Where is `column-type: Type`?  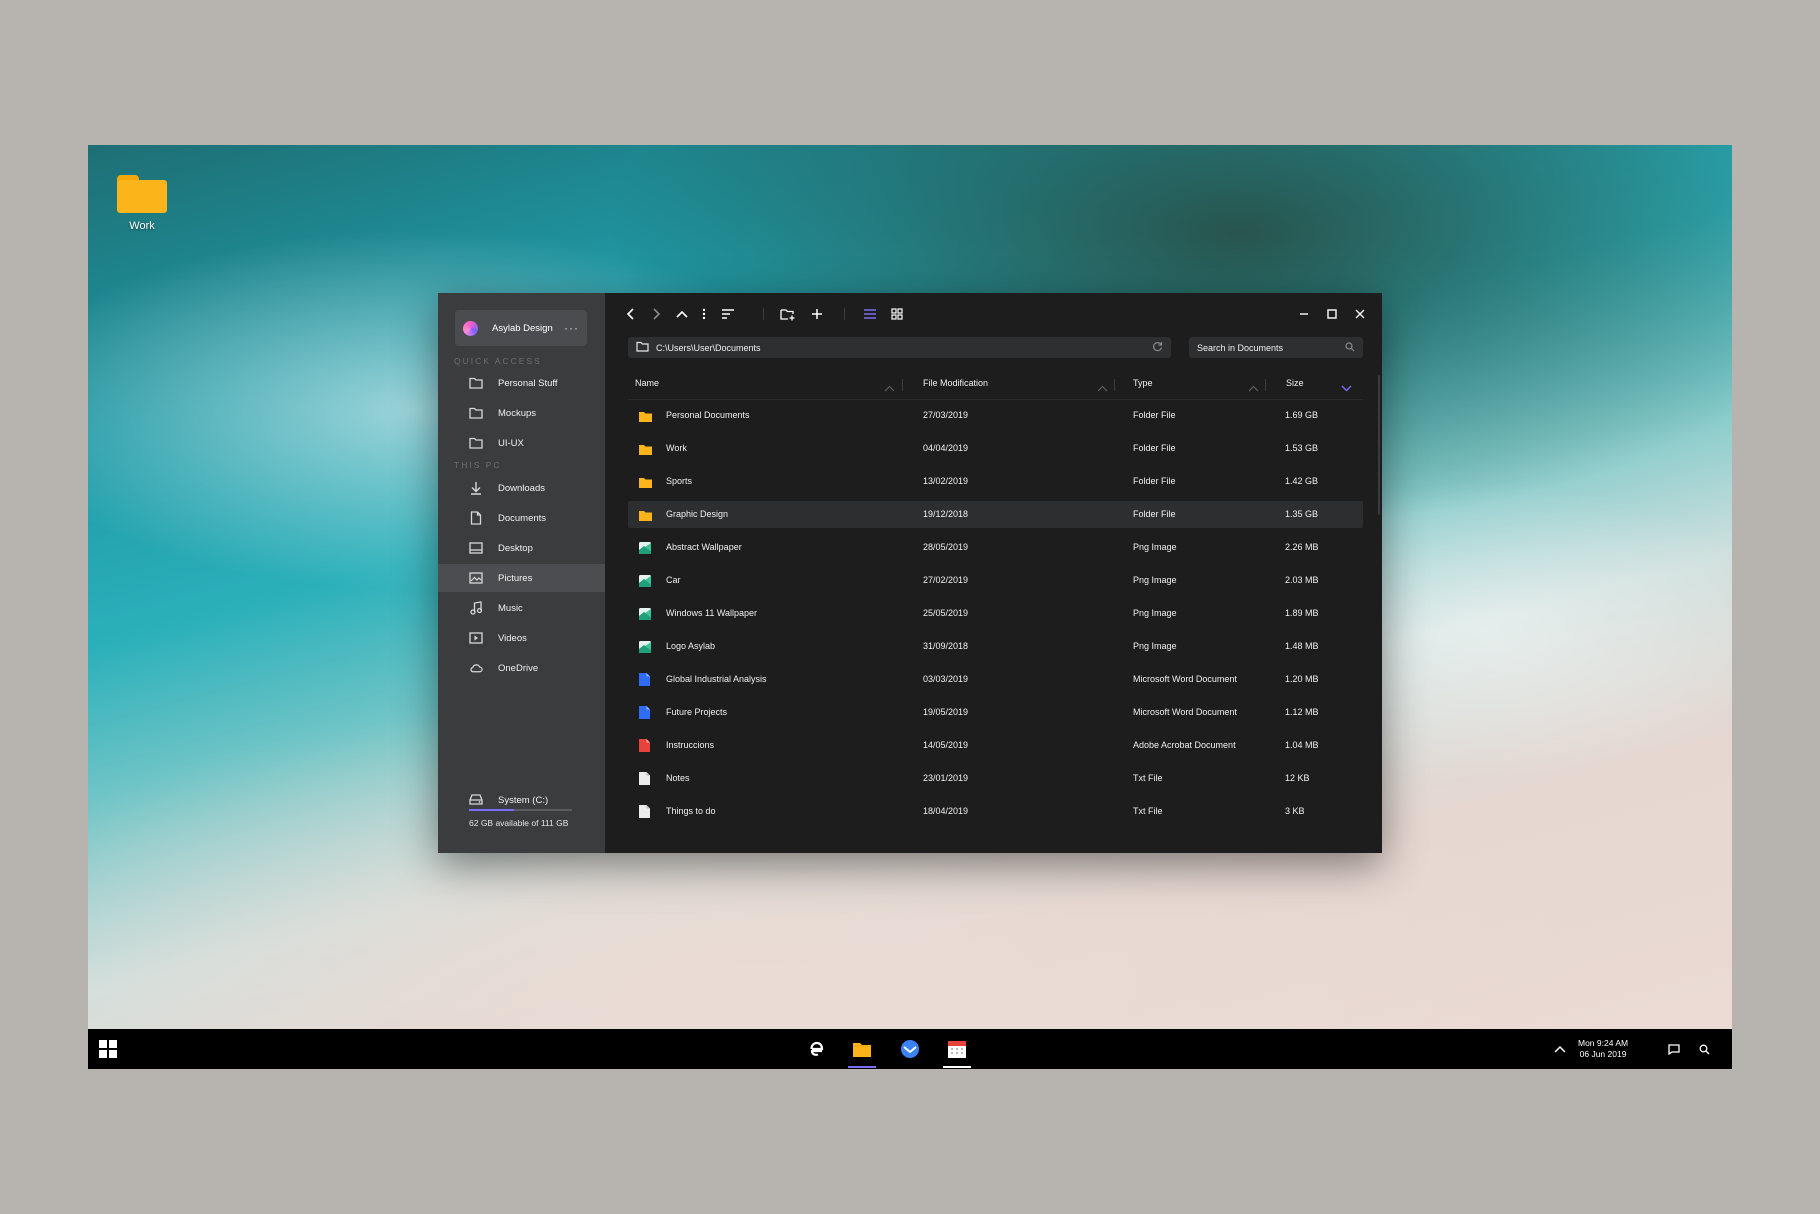
column-type: Type is located at coordinates (1143, 383).